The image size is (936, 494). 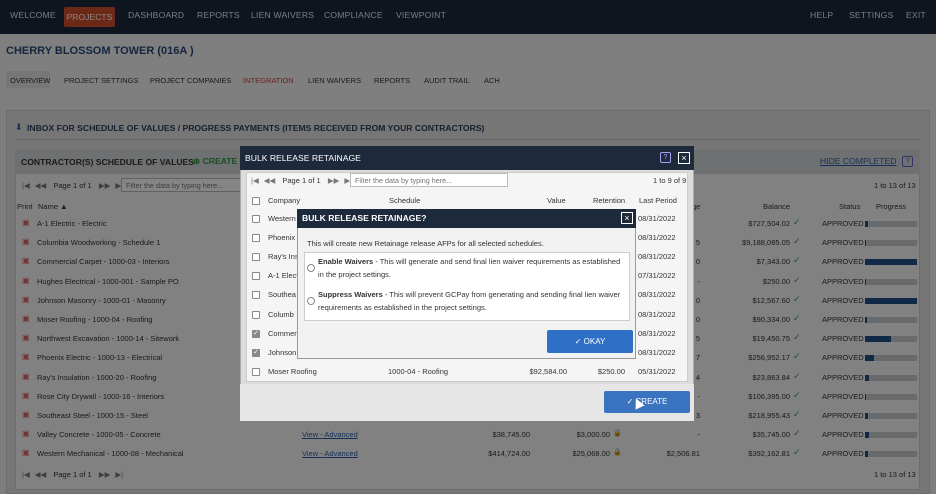 What do you see at coordinates (611, 371) in the screenshot?
I see `retention-cell: $250.00` at bounding box center [611, 371].